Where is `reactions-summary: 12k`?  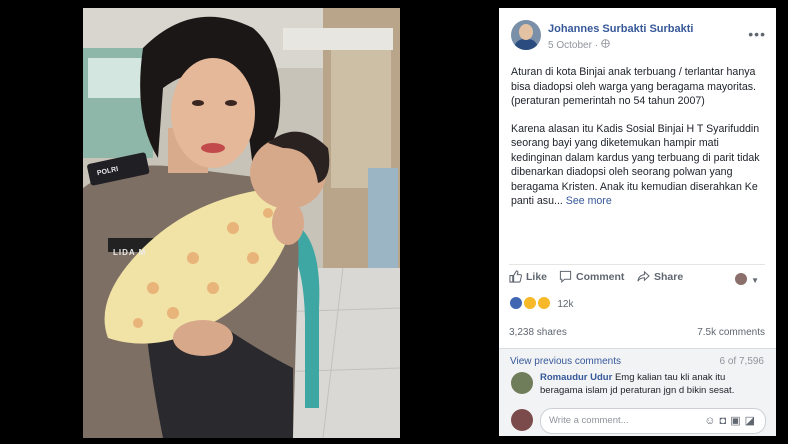
reactions-summary: 12k is located at coordinates (541, 303).